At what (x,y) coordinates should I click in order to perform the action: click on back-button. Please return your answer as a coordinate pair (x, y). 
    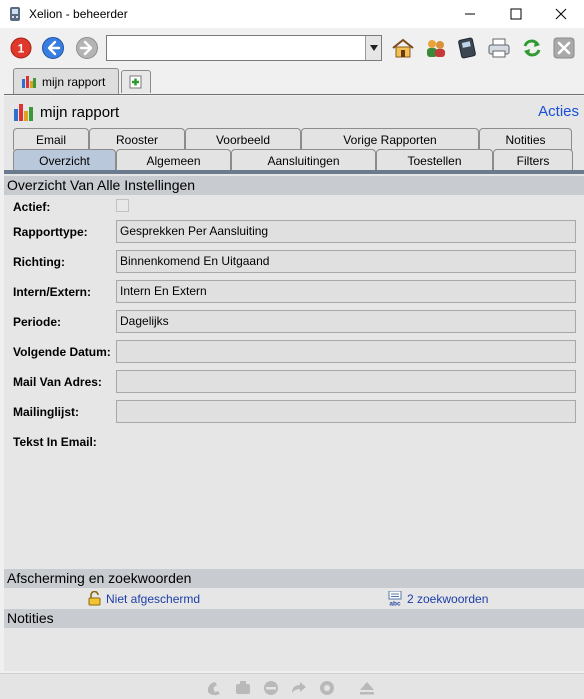
    Looking at the image, I should click on (53, 48).